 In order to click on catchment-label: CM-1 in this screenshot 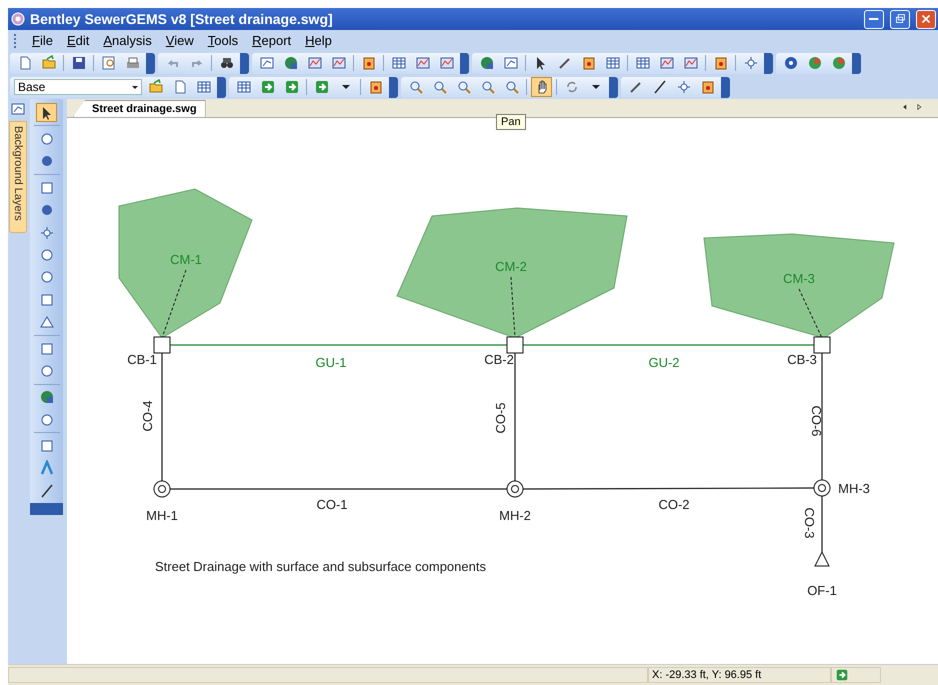, I will do `click(186, 259)`.